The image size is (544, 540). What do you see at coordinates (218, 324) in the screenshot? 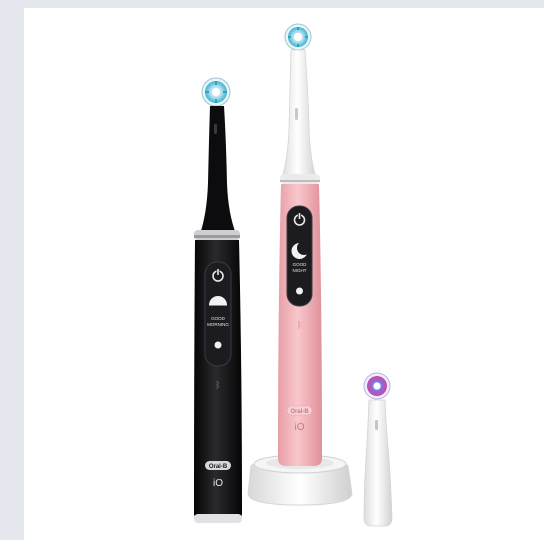
I see `display-line-2: MORNING` at bounding box center [218, 324].